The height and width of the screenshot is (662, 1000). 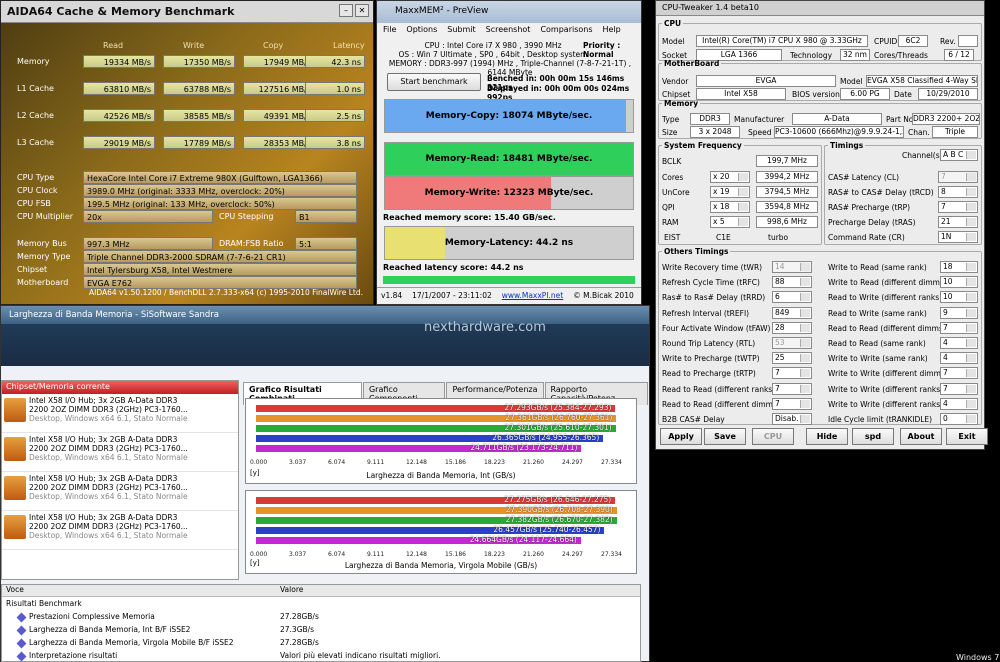 What do you see at coordinates (958, 177) in the screenshot?
I see `cas-select: 7` at bounding box center [958, 177].